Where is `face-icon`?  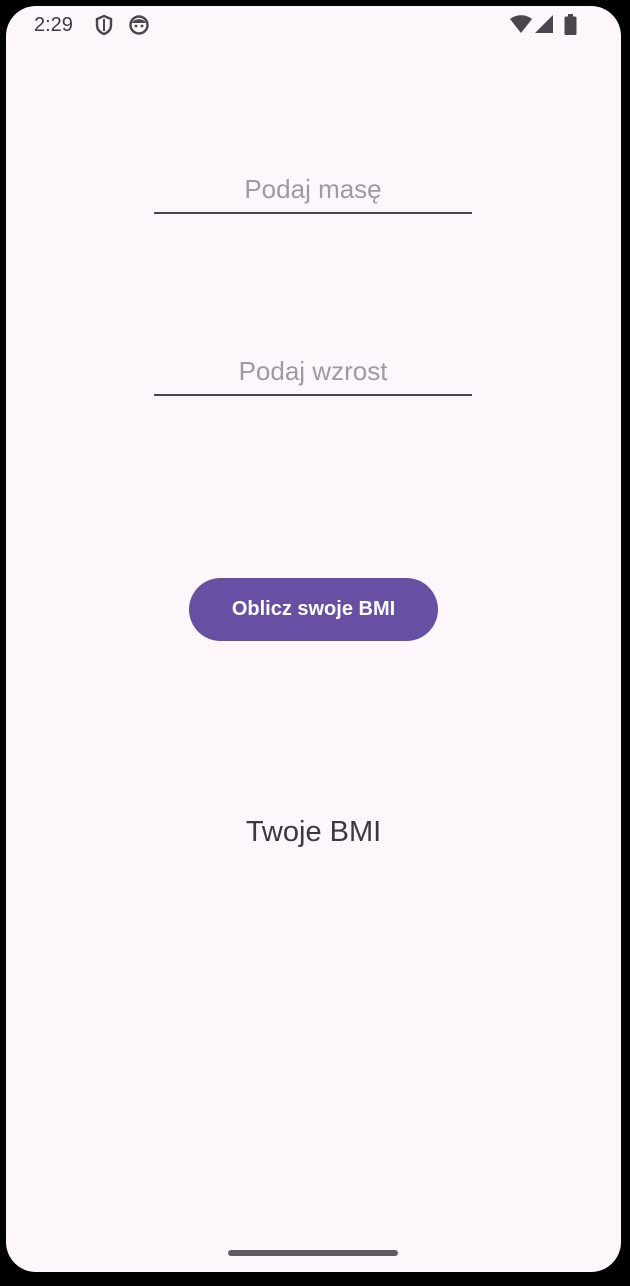
face-icon is located at coordinates (139, 27).